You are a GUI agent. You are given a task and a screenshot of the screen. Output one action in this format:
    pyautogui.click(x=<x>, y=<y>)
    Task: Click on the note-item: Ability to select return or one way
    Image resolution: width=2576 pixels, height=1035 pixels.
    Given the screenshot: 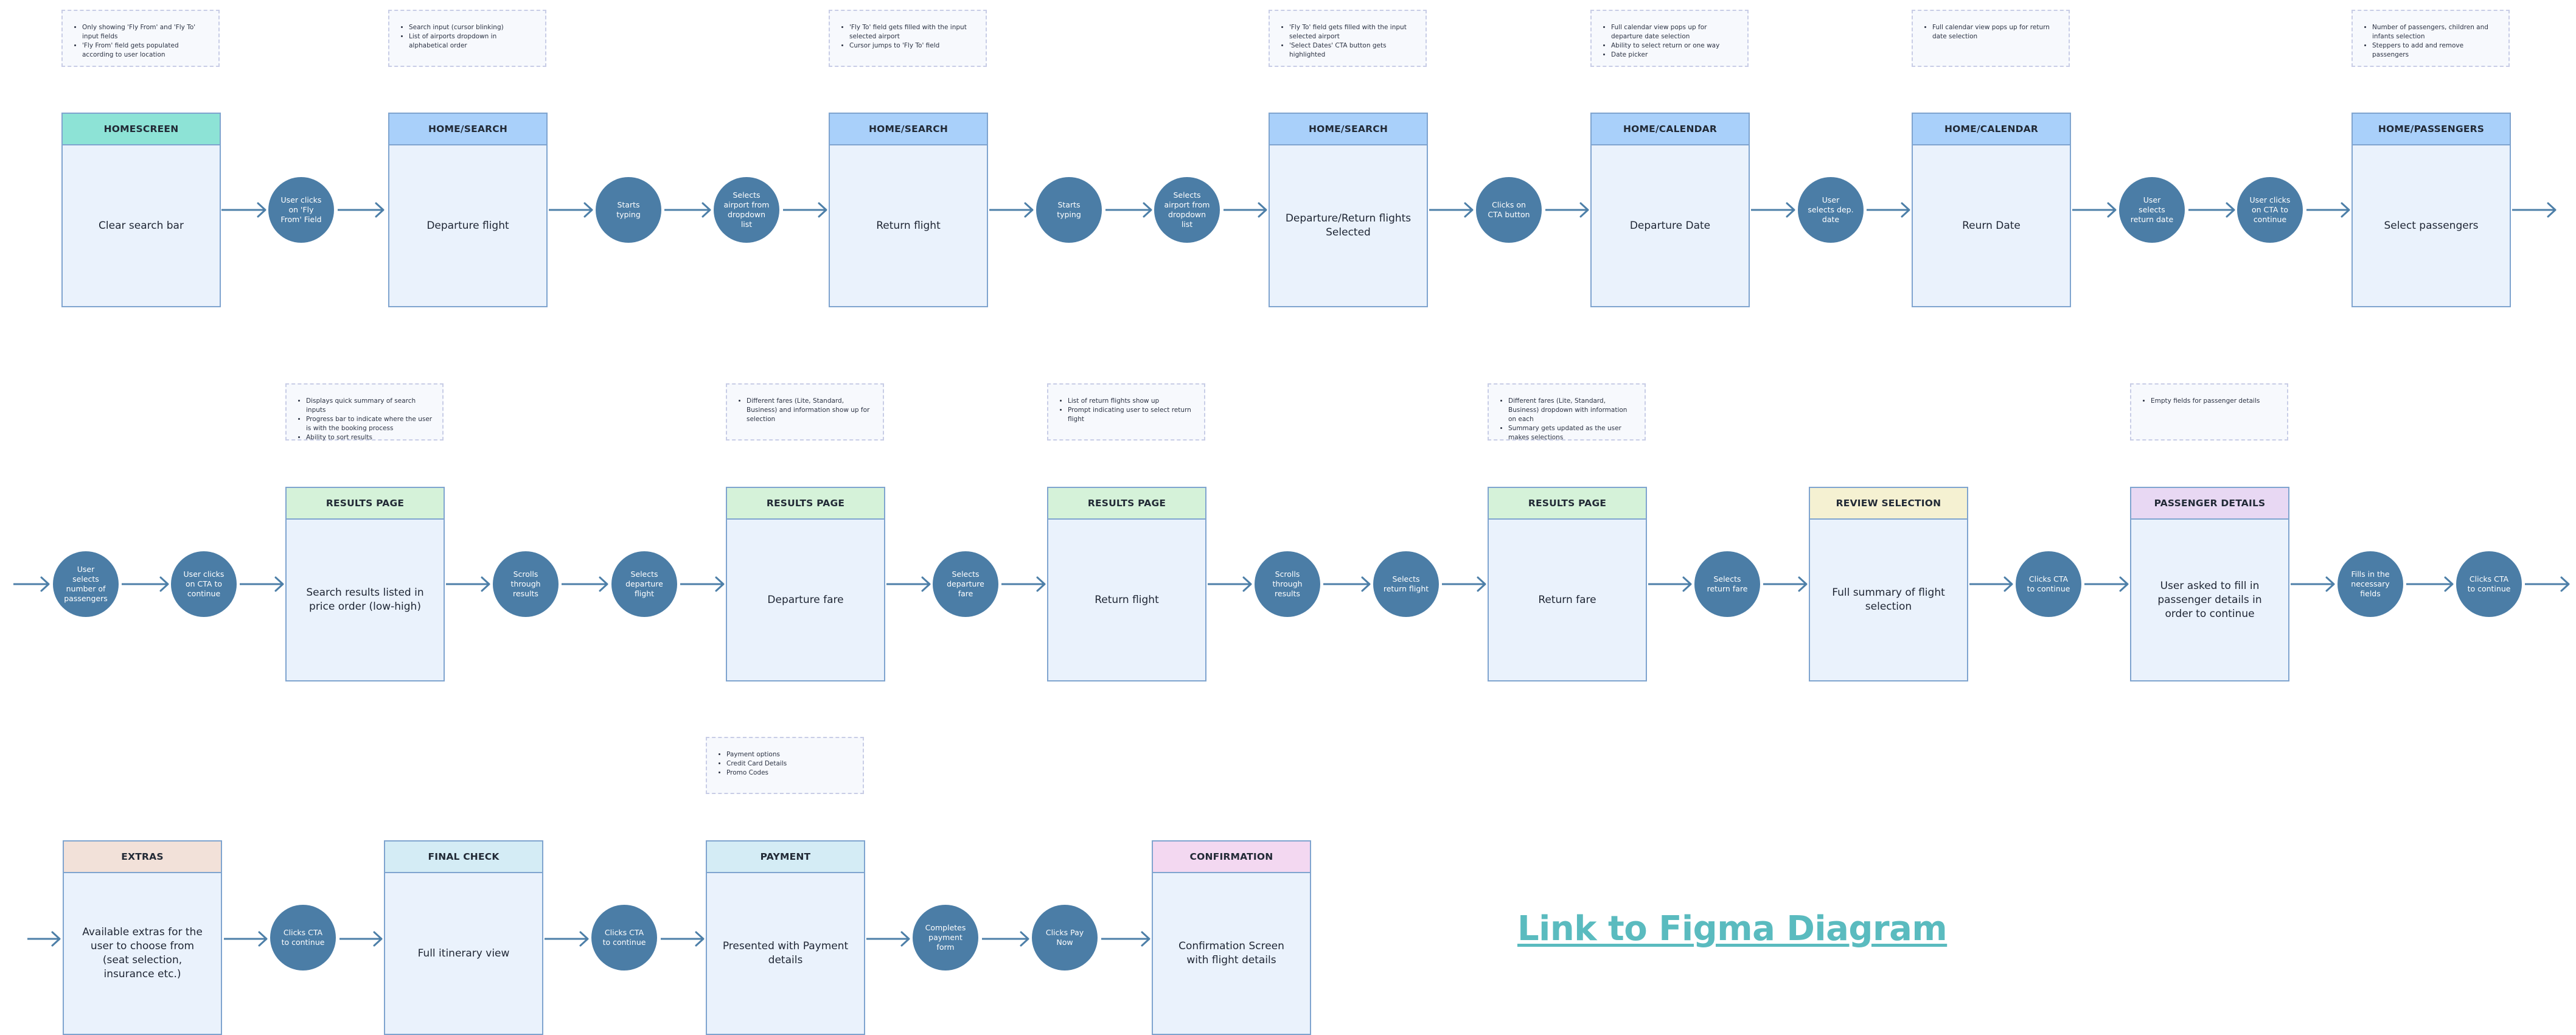 What is the action you would take?
    pyautogui.click(x=1675, y=46)
    